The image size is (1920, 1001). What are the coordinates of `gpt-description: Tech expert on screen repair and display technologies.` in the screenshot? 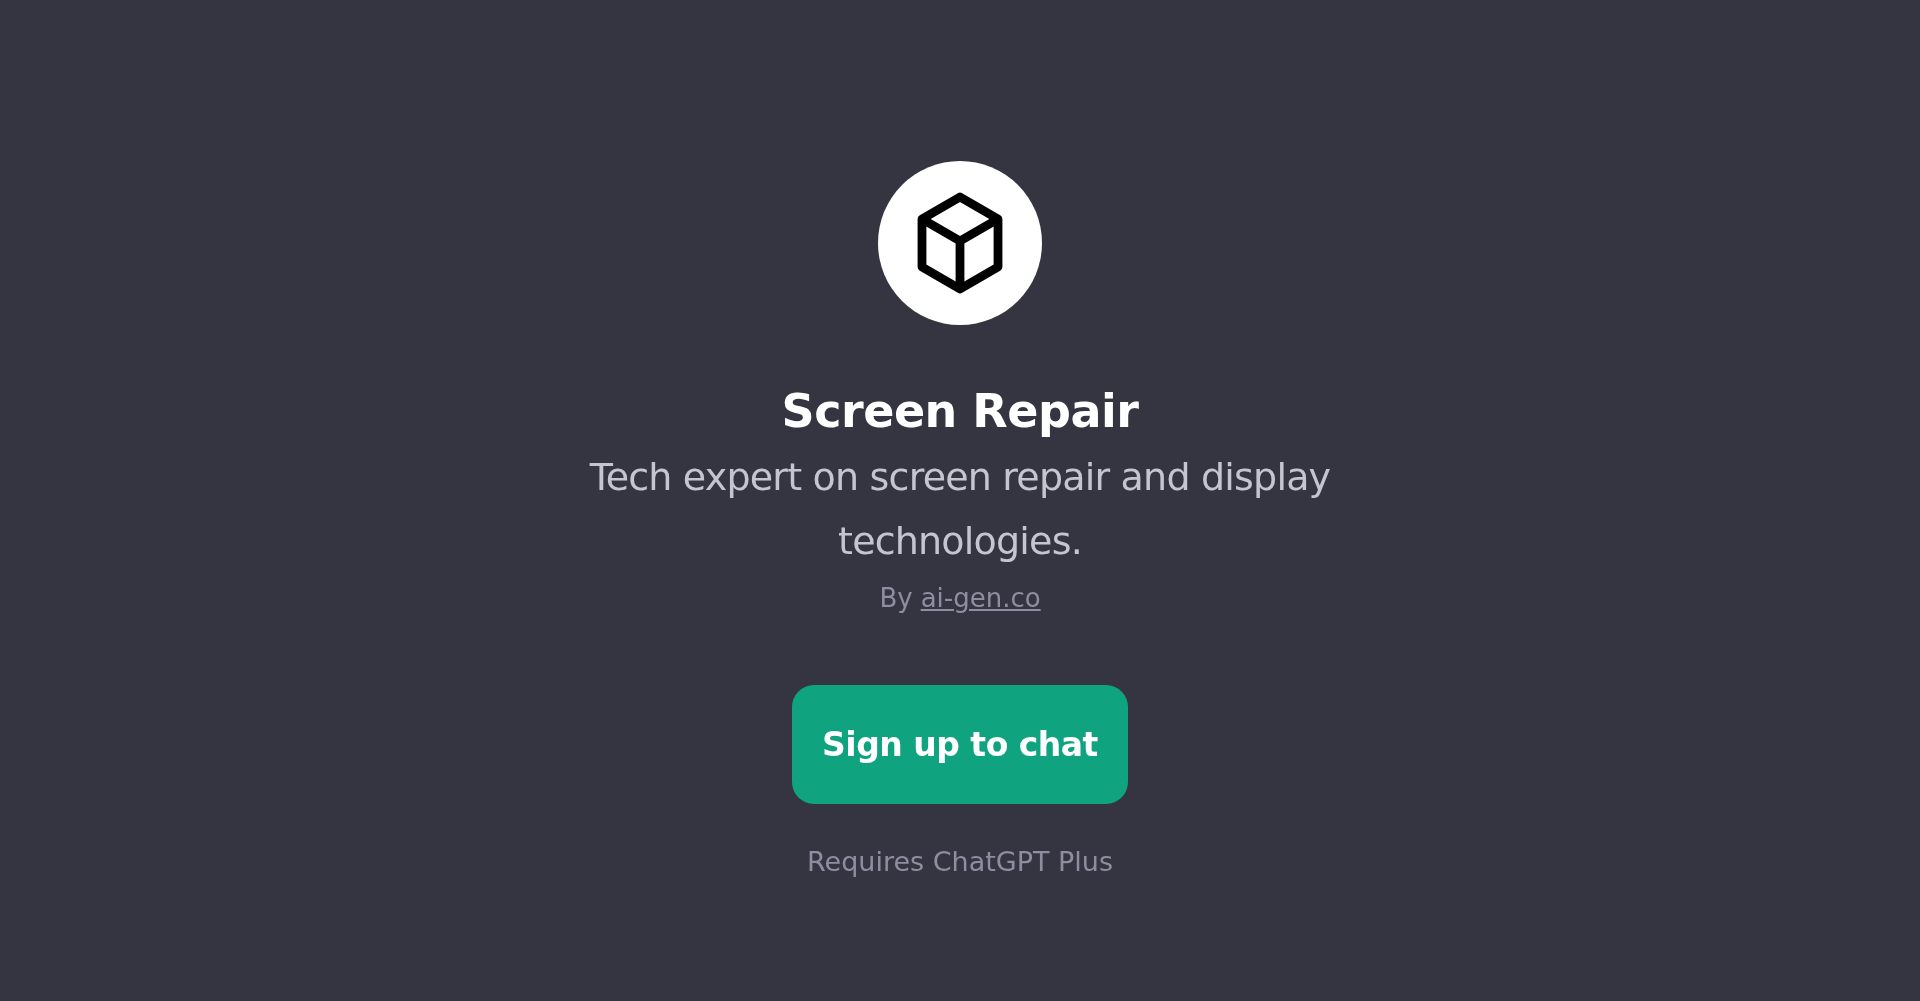 It's located at (960, 509).